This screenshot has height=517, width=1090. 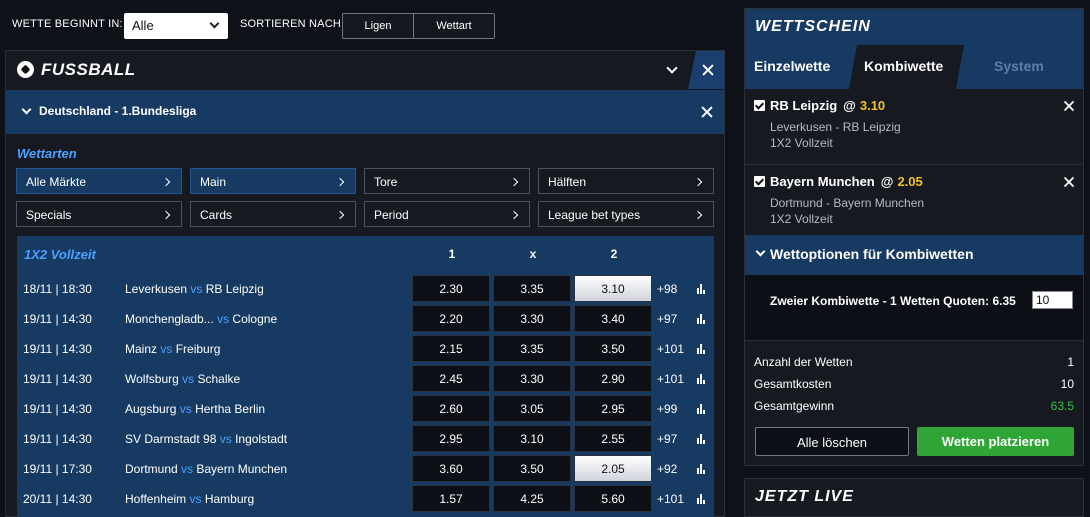 I want to click on market-button: Period, so click(x=447, y=214).